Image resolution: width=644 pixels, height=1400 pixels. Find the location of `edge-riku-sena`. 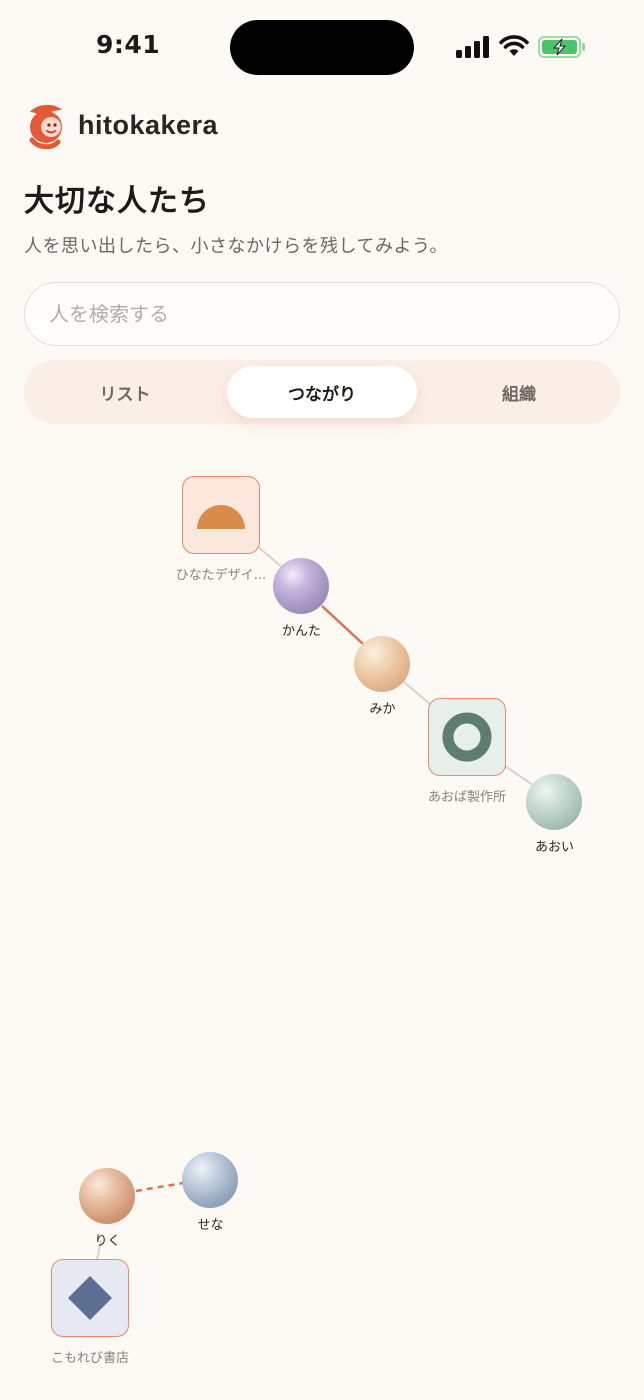

edge-riku-sena is located at coordinates (159, 1187).